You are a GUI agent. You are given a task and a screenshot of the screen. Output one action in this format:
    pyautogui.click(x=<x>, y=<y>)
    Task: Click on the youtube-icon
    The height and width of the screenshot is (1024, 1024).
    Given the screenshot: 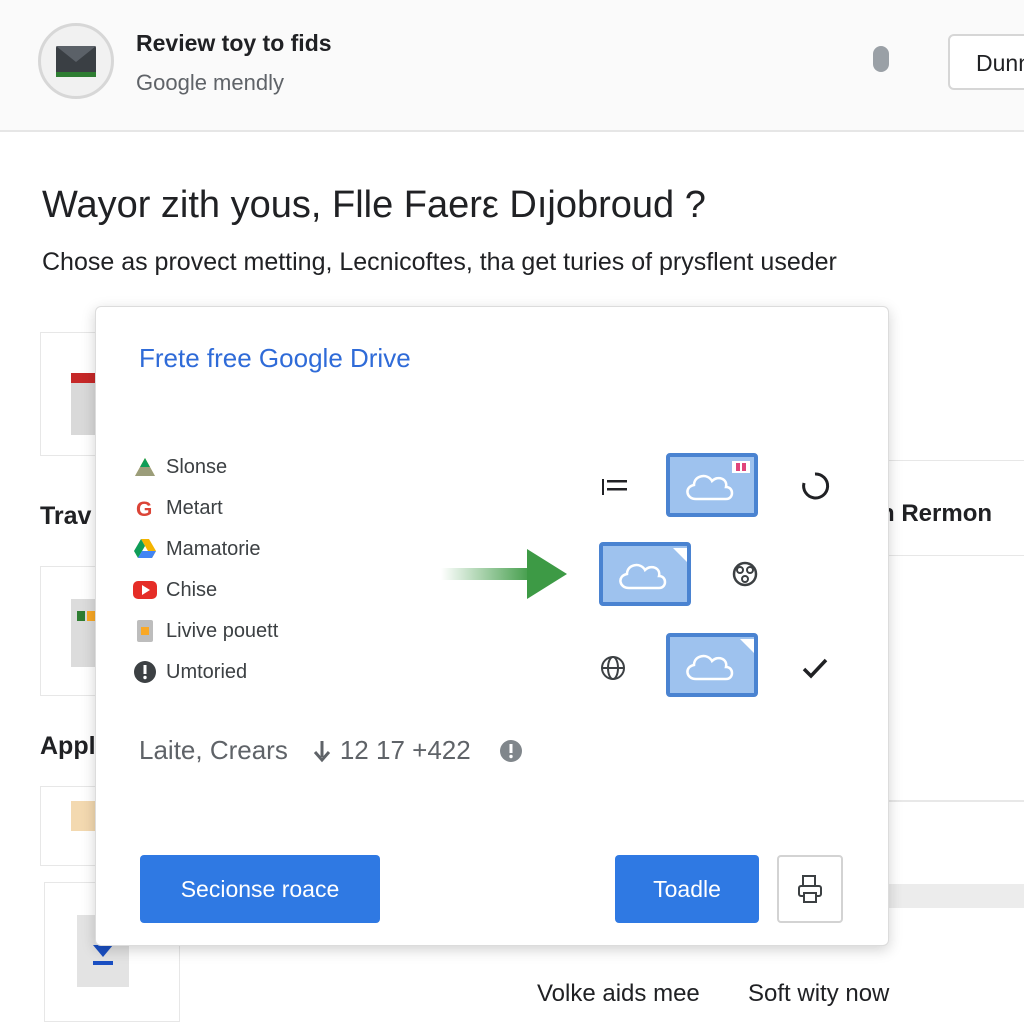 What is the action you would take?
    pyautogui.click(x=145, y=590)
    